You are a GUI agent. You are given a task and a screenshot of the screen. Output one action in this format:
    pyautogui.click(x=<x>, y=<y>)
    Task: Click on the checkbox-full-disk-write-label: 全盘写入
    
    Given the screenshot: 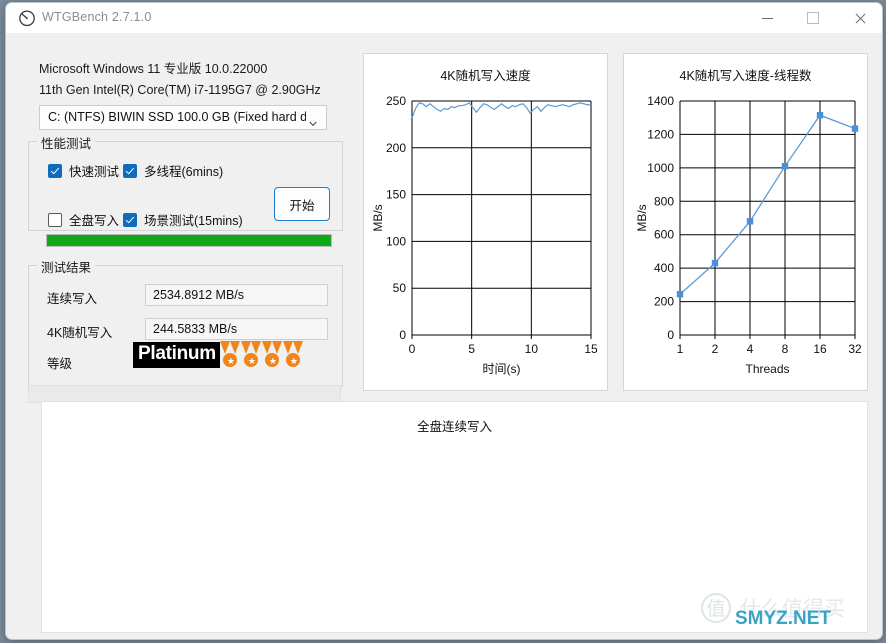 What is the action you would take?
    pyautogui.click(x=94, y=221)
    